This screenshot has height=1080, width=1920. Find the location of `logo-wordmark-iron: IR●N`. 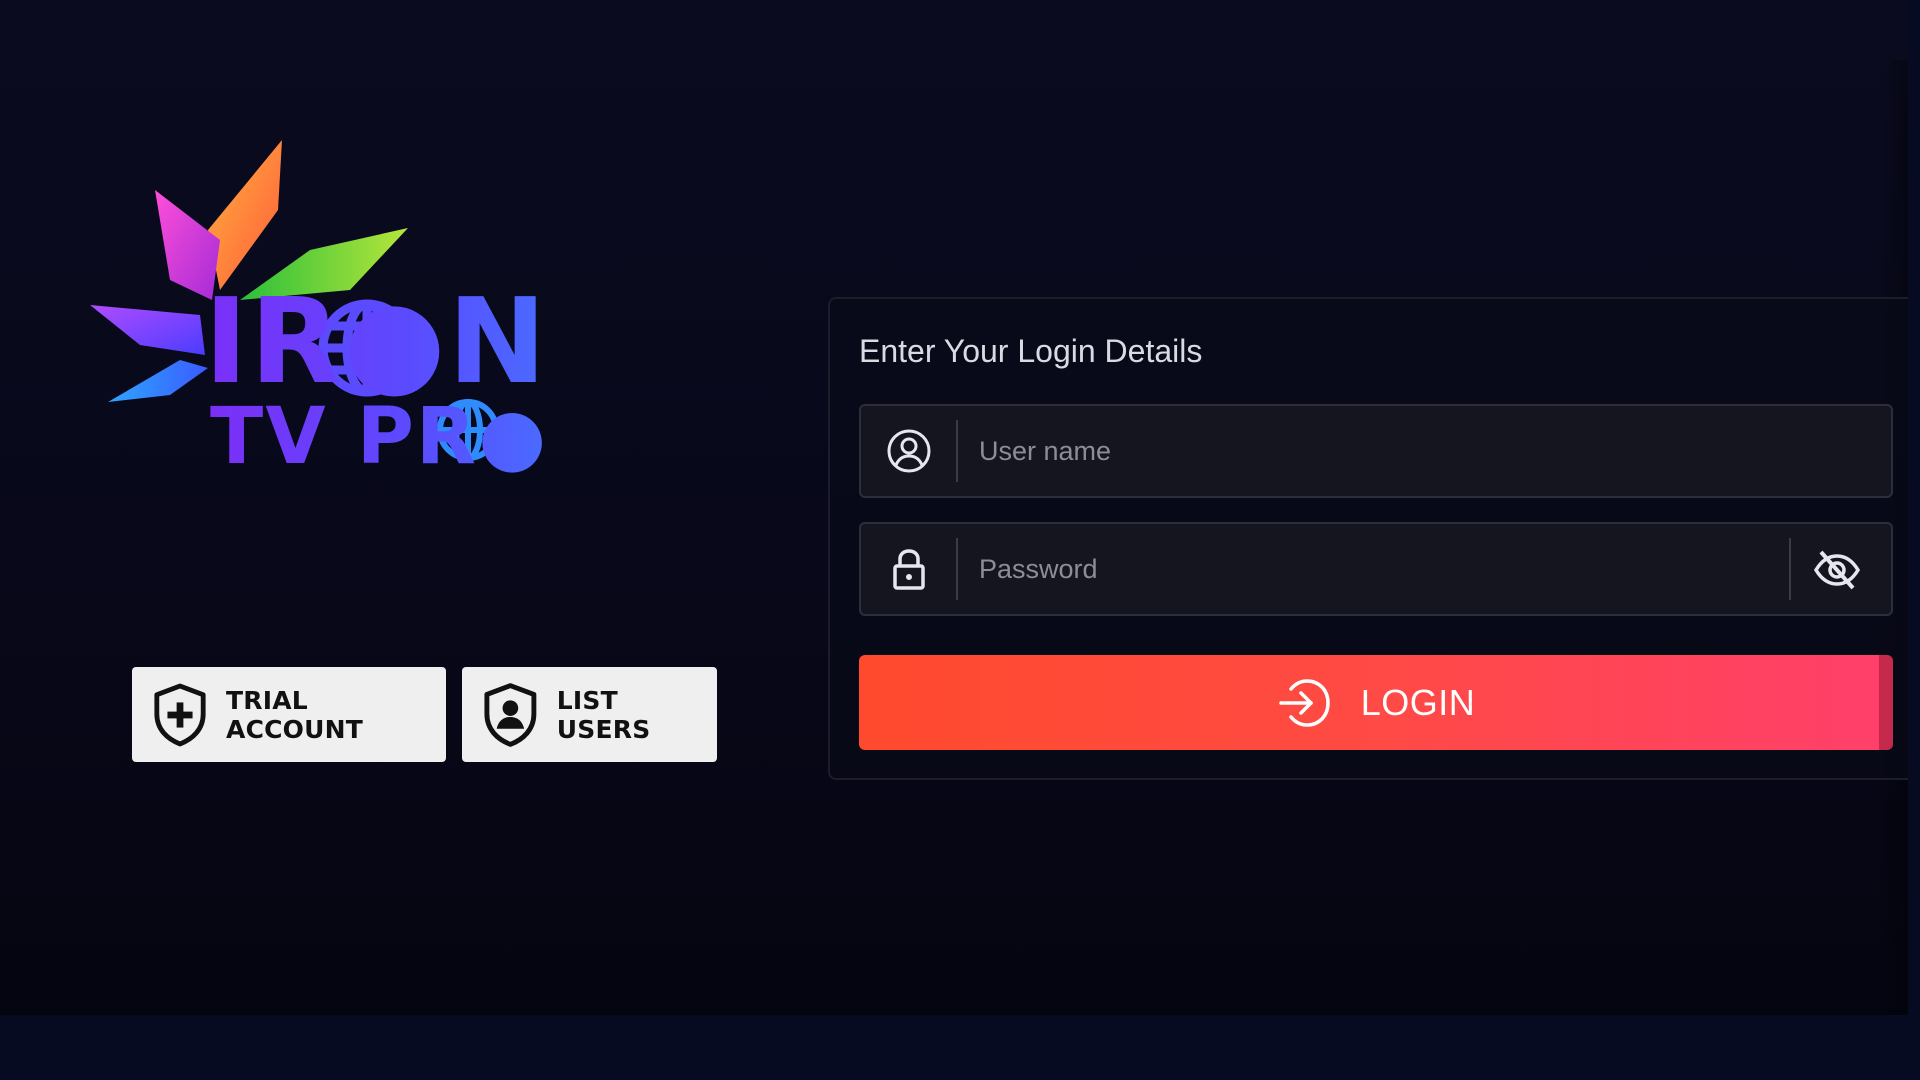

logo-wordmark-iron: IR●N is located at coordinates (376, 341).